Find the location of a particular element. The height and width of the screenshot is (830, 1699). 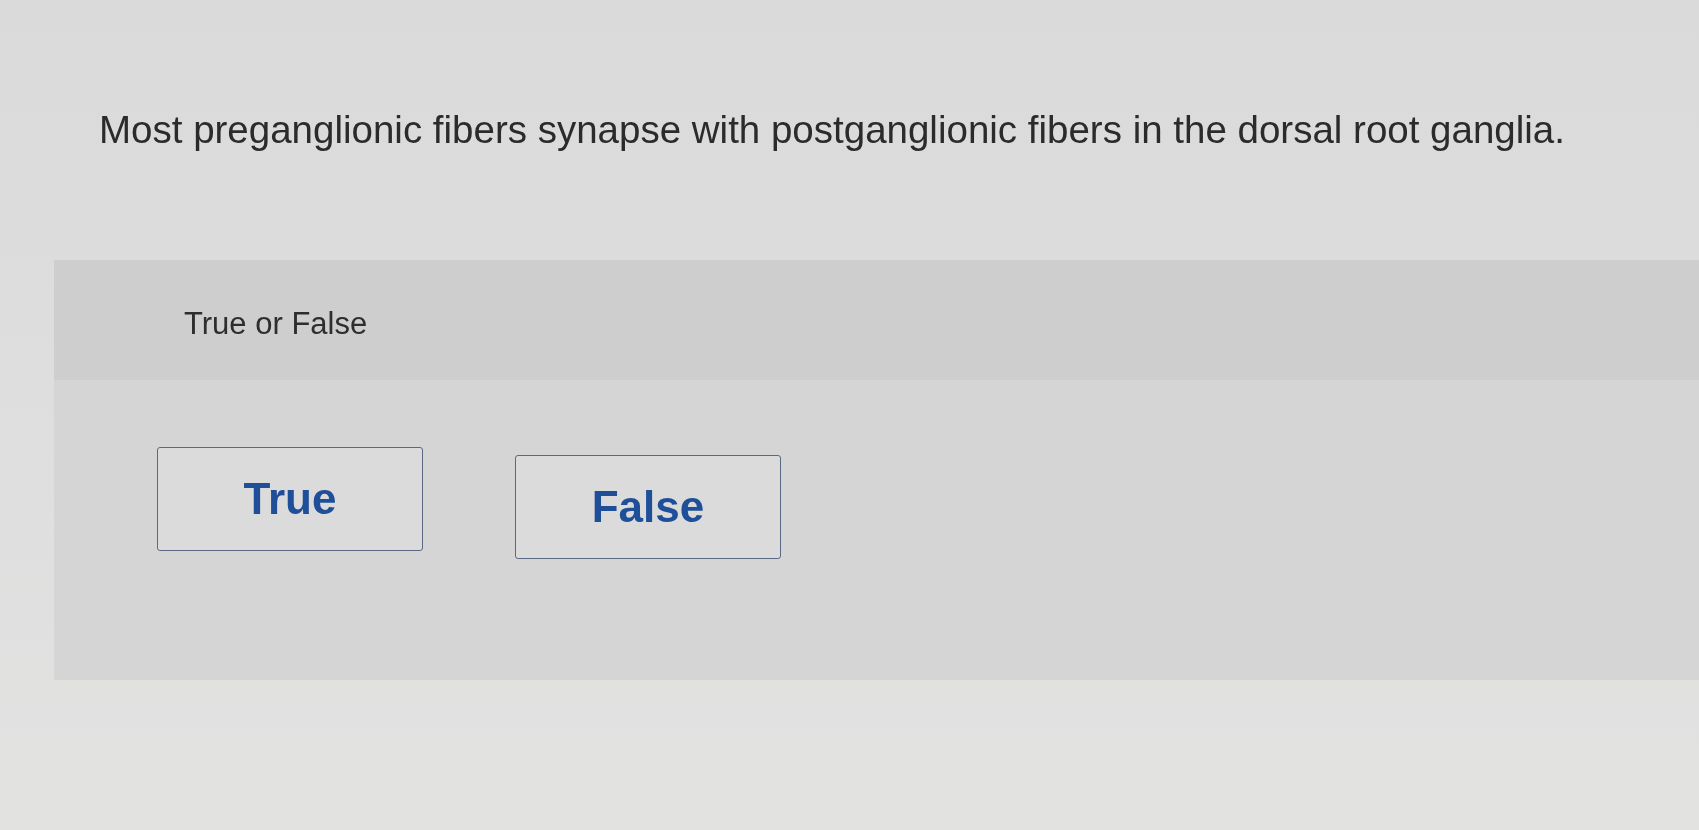

answer-option-button: True is located at coordinates (290, 499).